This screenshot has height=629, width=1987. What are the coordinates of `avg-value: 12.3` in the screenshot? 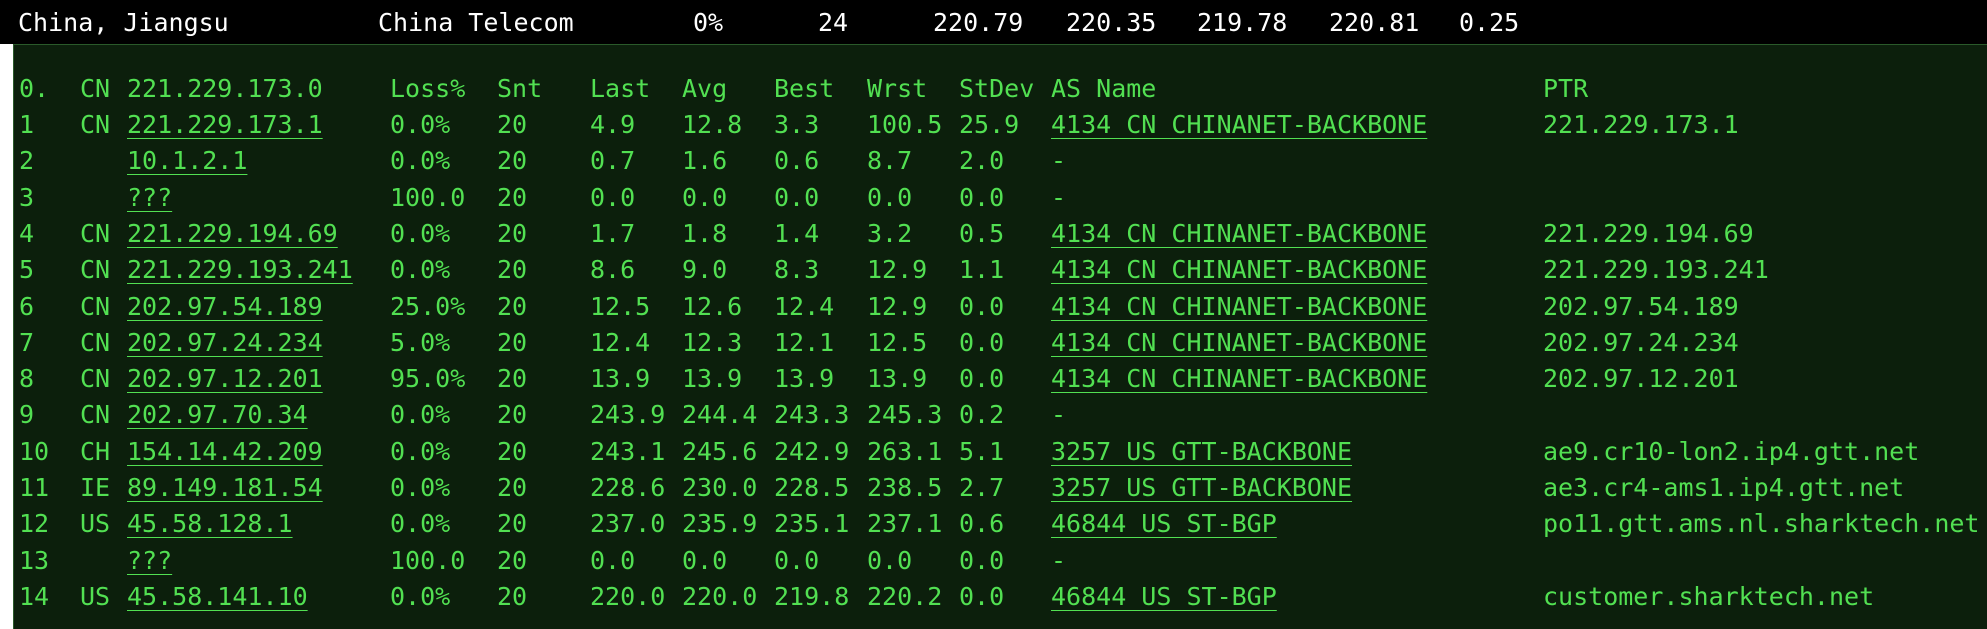 It's located at (712, 342).